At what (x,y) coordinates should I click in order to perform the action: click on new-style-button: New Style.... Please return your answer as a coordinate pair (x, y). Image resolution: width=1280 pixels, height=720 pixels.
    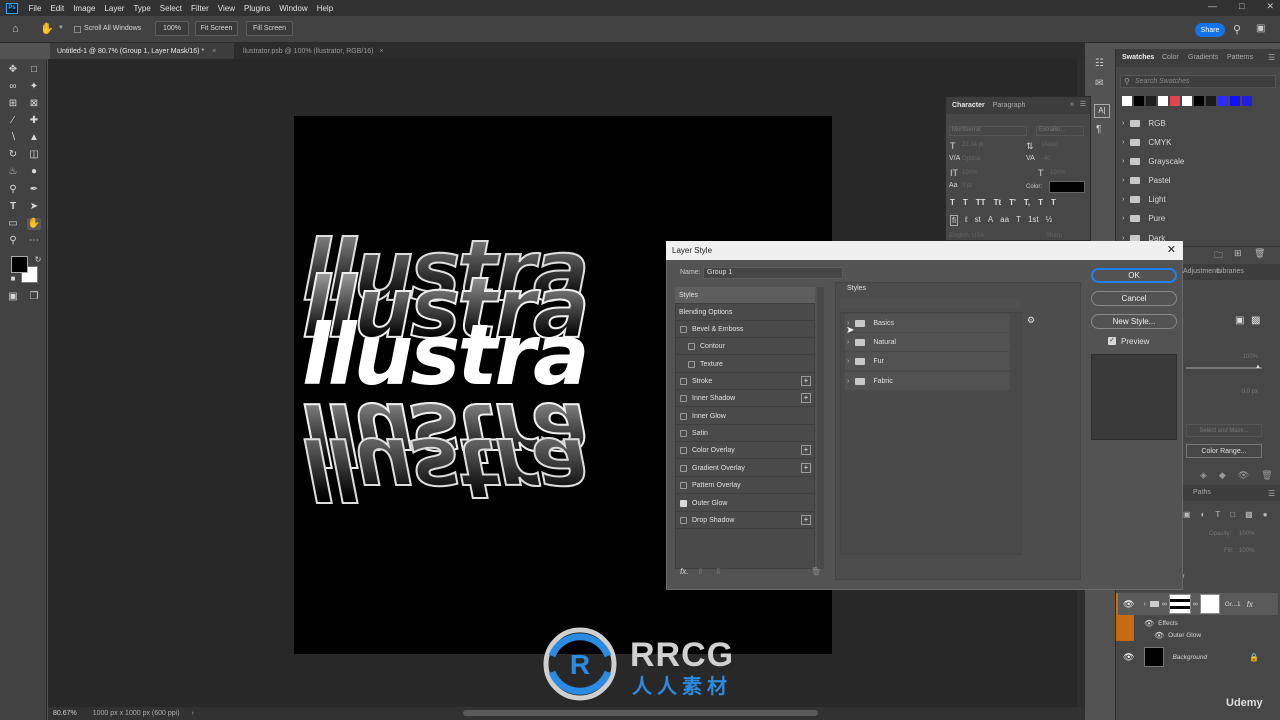
    Looking at the image, I should click on (1134, 321).